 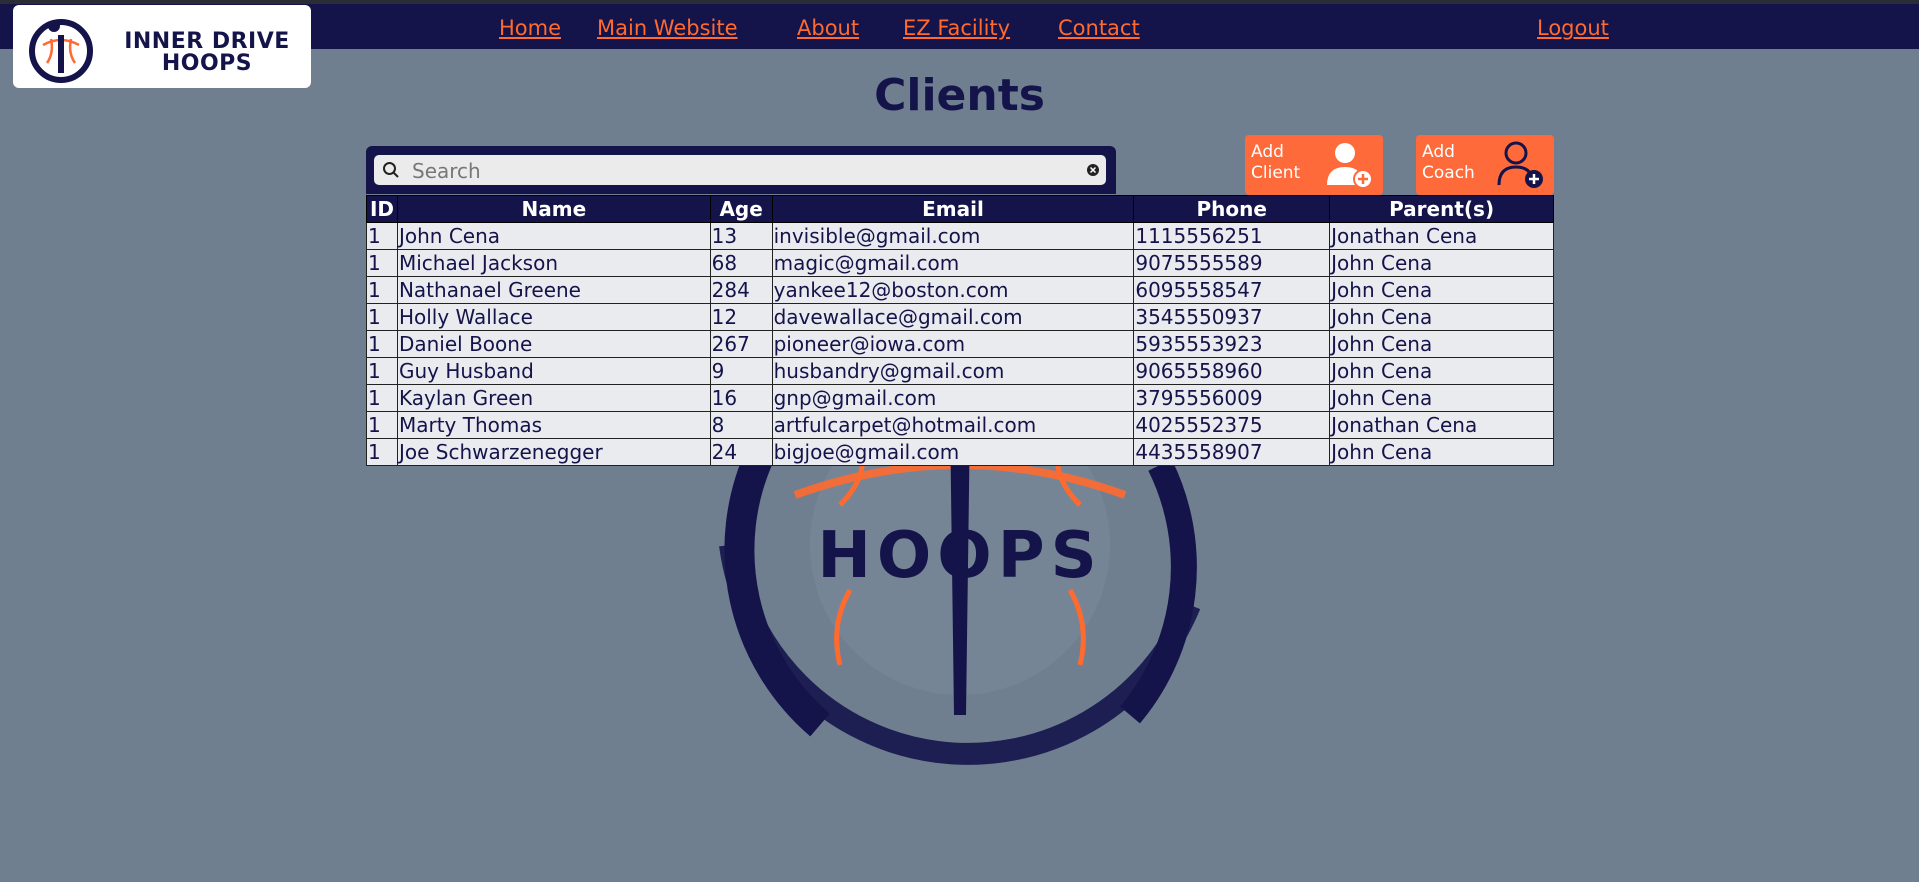 I want to click on cell-name: John Cena, so click(x=553, y=236).